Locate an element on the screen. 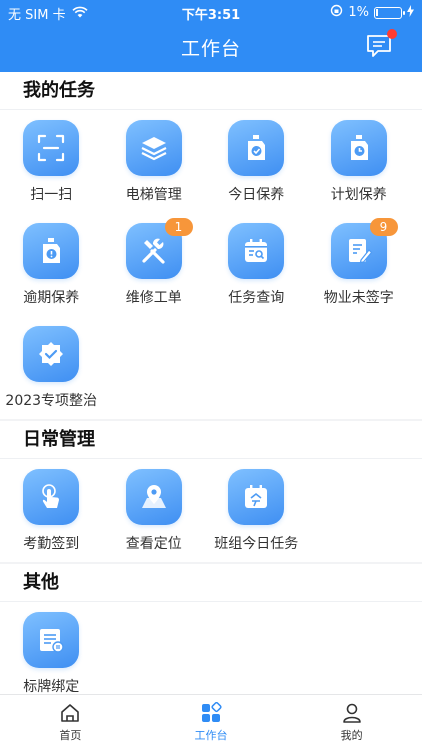 The height and width of the screenshot is (750, 422). grid-item-label: 班组今日任务 is located at coordinates (256, 544).